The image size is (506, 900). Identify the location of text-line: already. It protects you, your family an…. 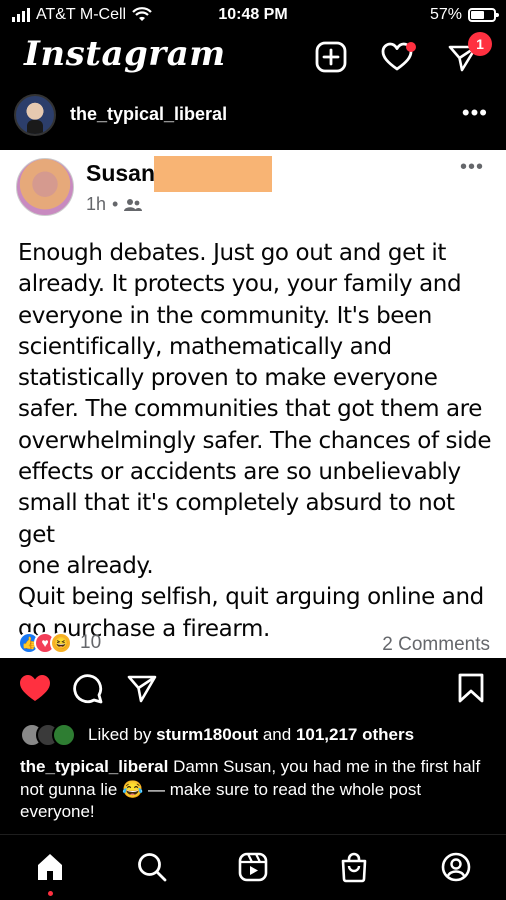
(240, 284).